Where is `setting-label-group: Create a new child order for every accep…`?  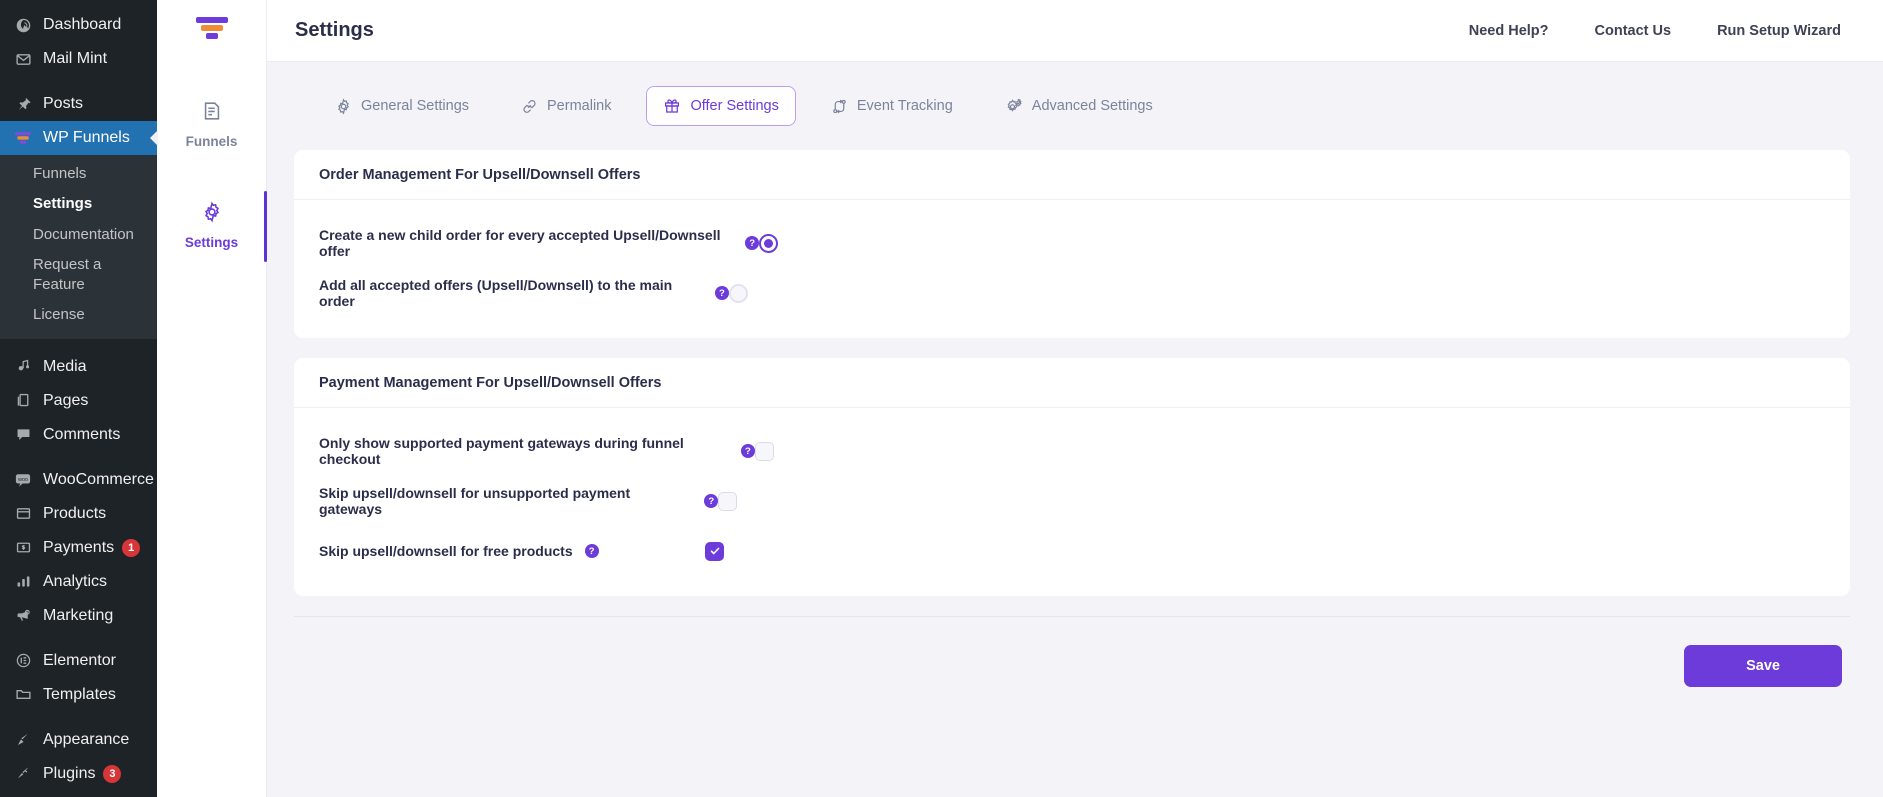
setting-label-group: Create a new child order for every accep… is located at coordinates (539, 243).